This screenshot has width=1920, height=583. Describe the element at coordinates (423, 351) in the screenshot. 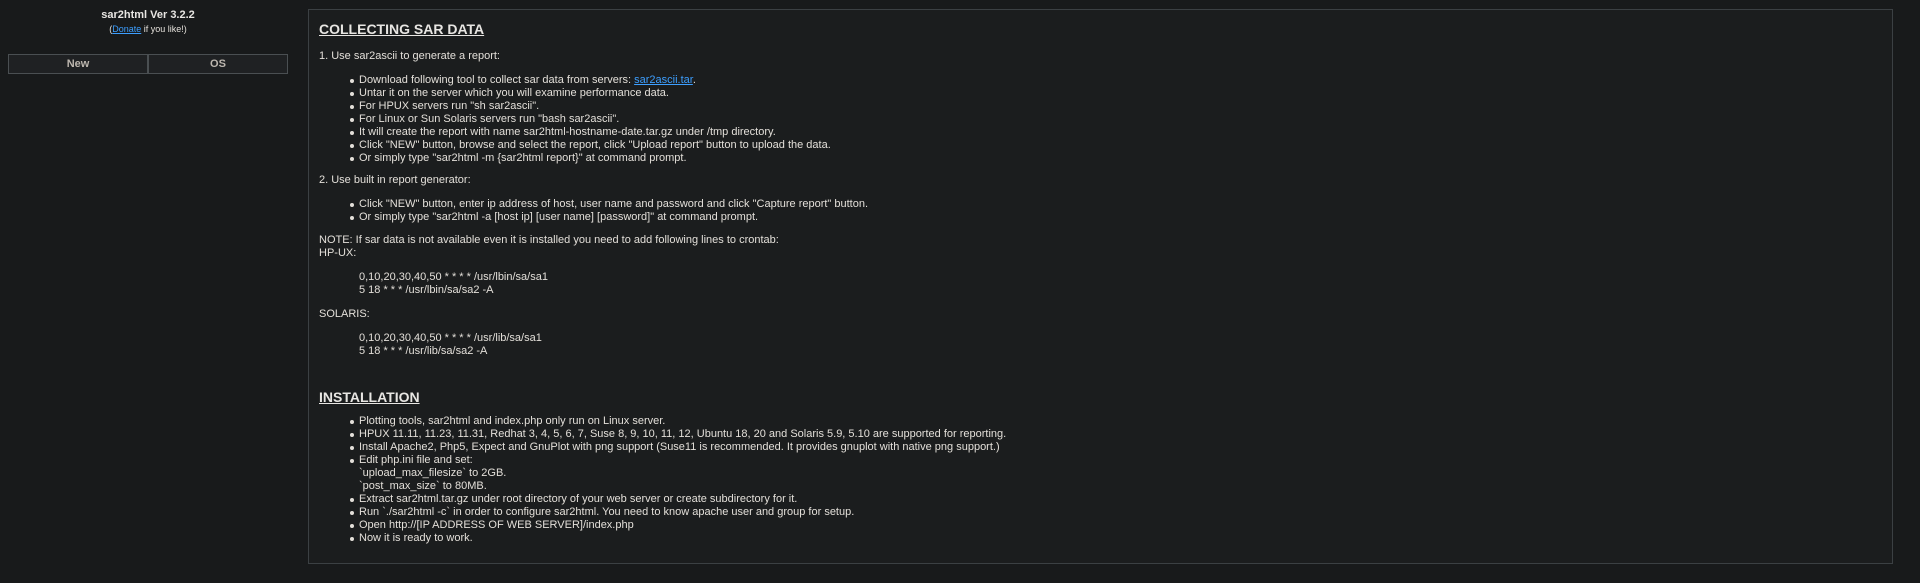

I see `solaris-cron-line: 5 18 * * * /usr/lib/sa/sa2 -A` at that location.